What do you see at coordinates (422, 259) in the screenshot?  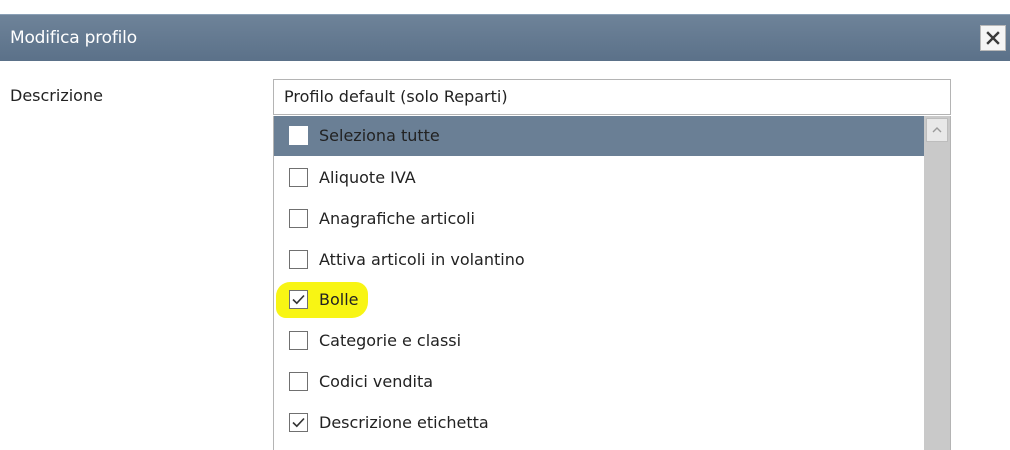 I see `list-item-label: Attiva articoli in volantino` at bounding box center [422, 259].